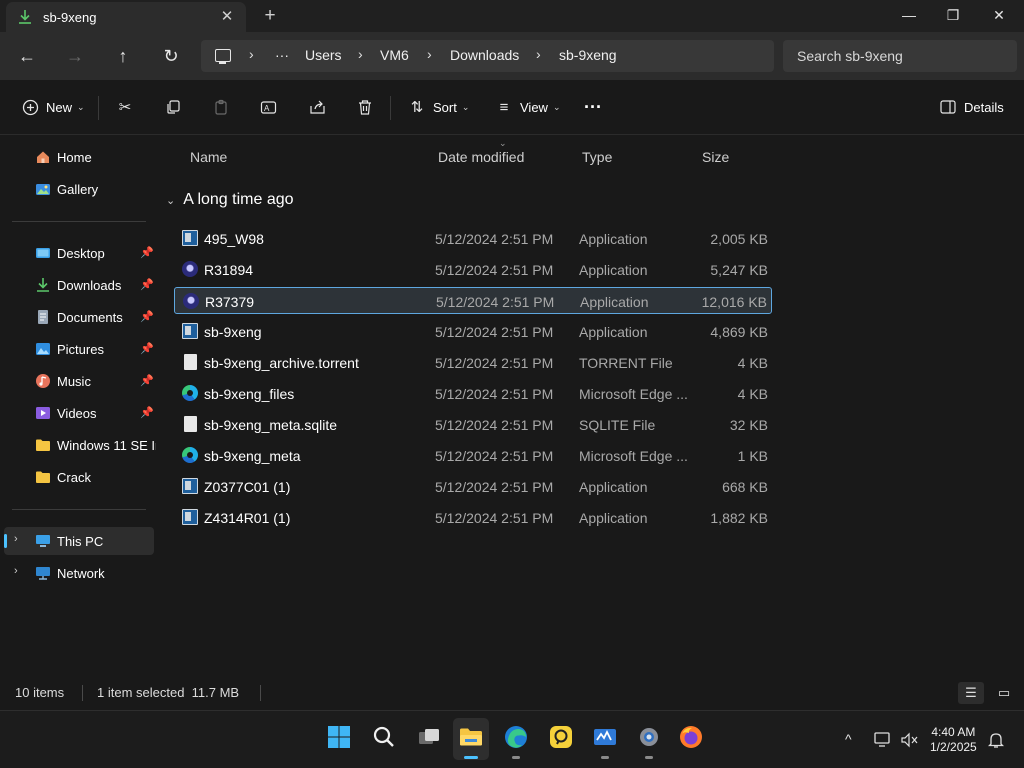 Image resolution: width=1024 pixels, height=768 pixels. What do you see at coordinates (79, 157) in the screenshot?
I see `sidebar-item-home: Home` at bounding box center [79, 157].